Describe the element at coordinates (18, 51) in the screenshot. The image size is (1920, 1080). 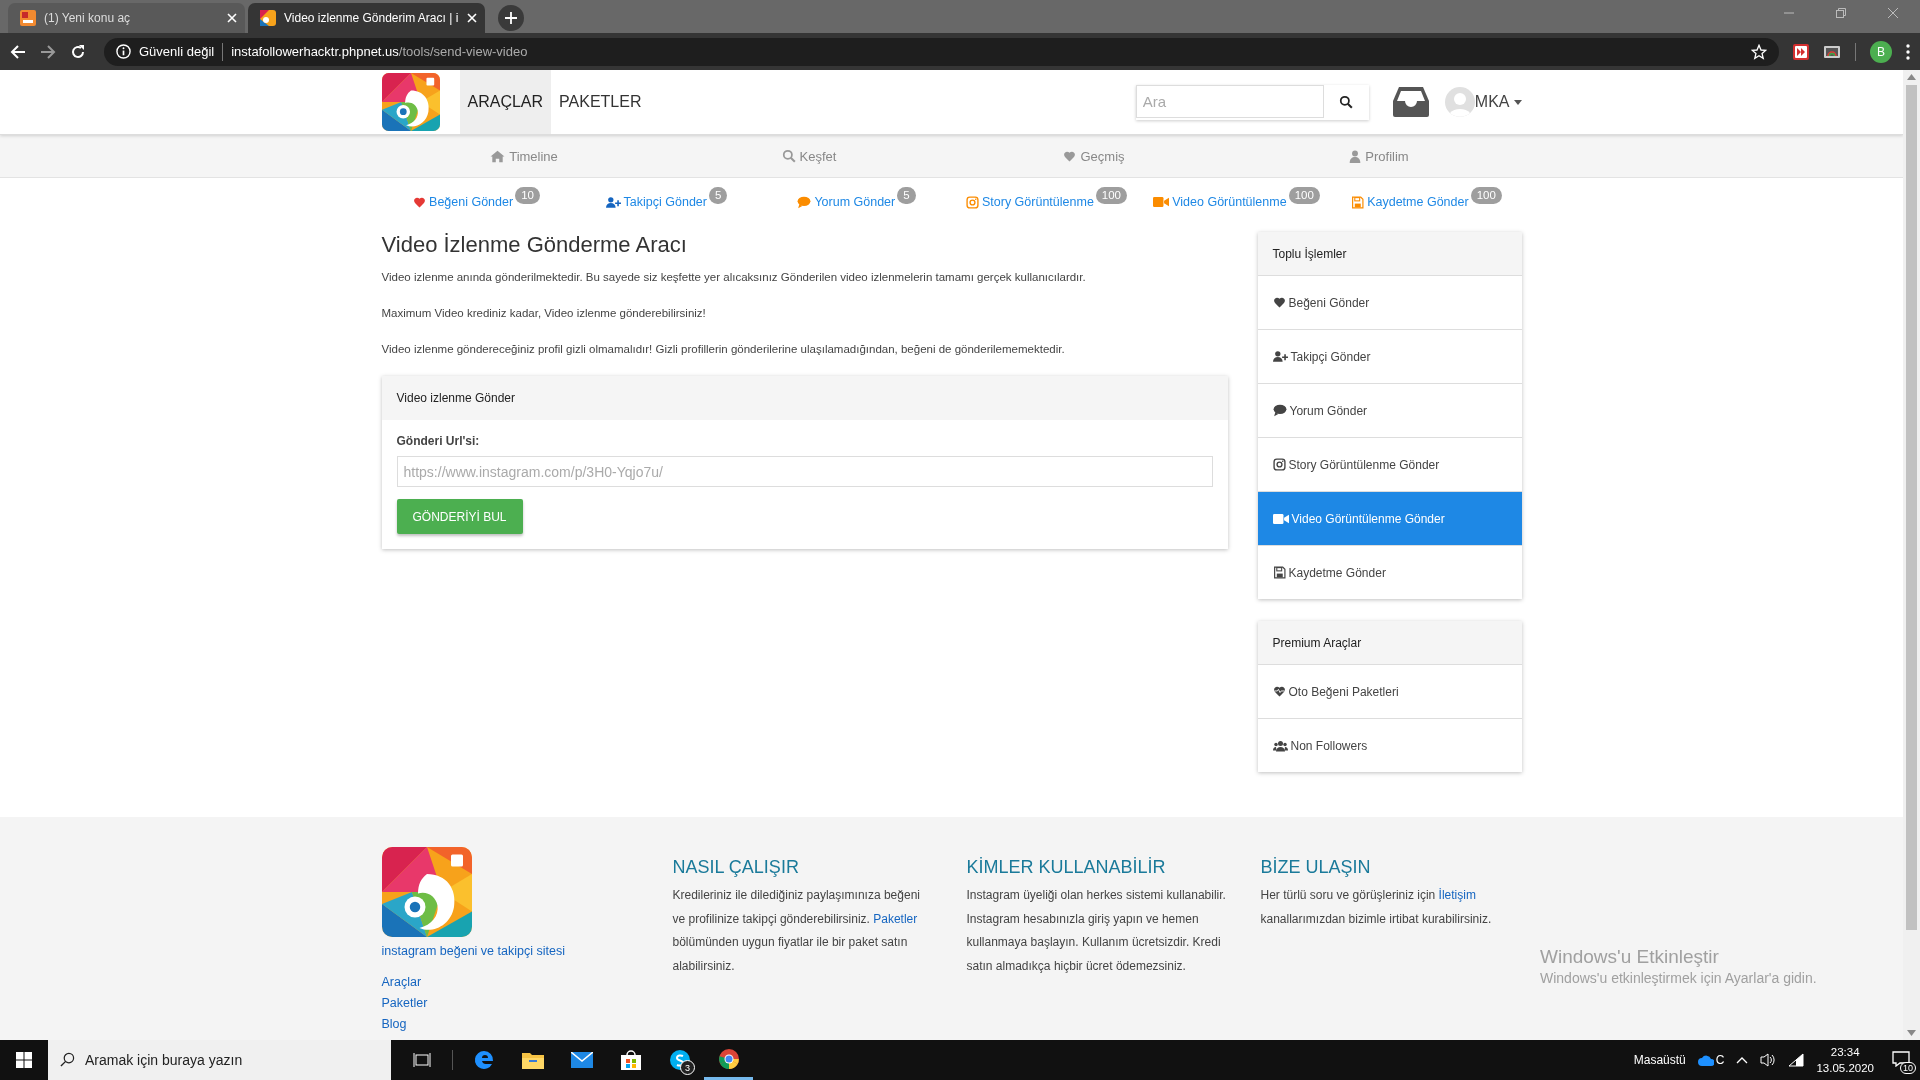
I see `back-icon` at that location.